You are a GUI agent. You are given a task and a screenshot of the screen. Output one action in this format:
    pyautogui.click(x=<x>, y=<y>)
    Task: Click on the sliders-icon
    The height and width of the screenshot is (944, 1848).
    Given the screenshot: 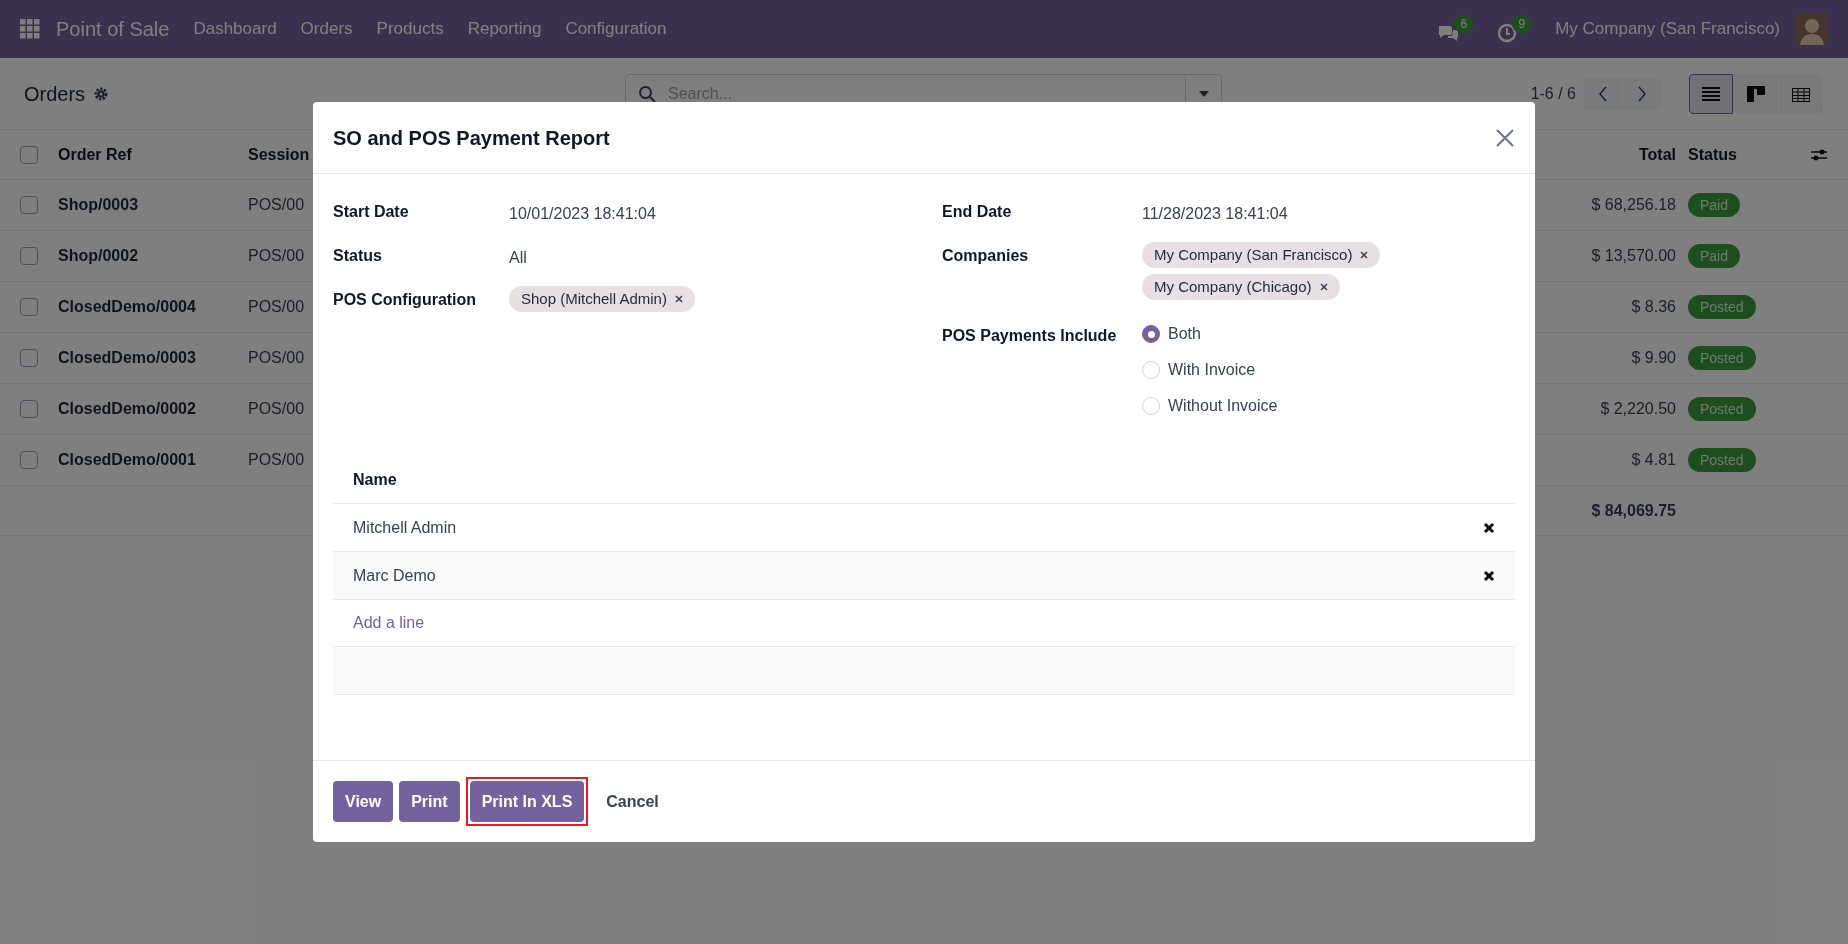 What is the action you would take?
    pyautogui.click(x=1819, y=154)
    